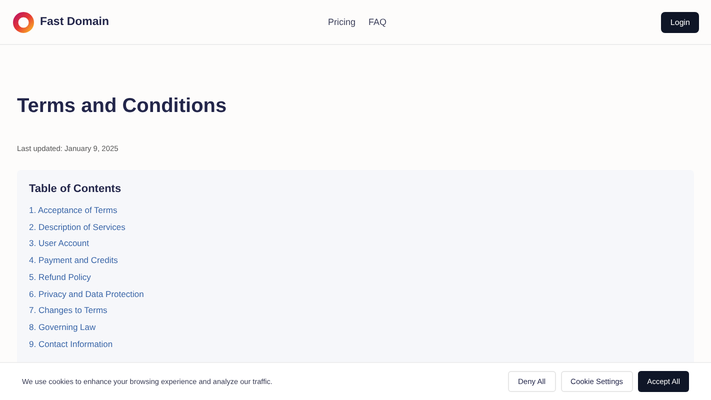 Image resolution: width=711 pixels, height=400 pixels. I want to click on logo-icon, so click(23, 22).